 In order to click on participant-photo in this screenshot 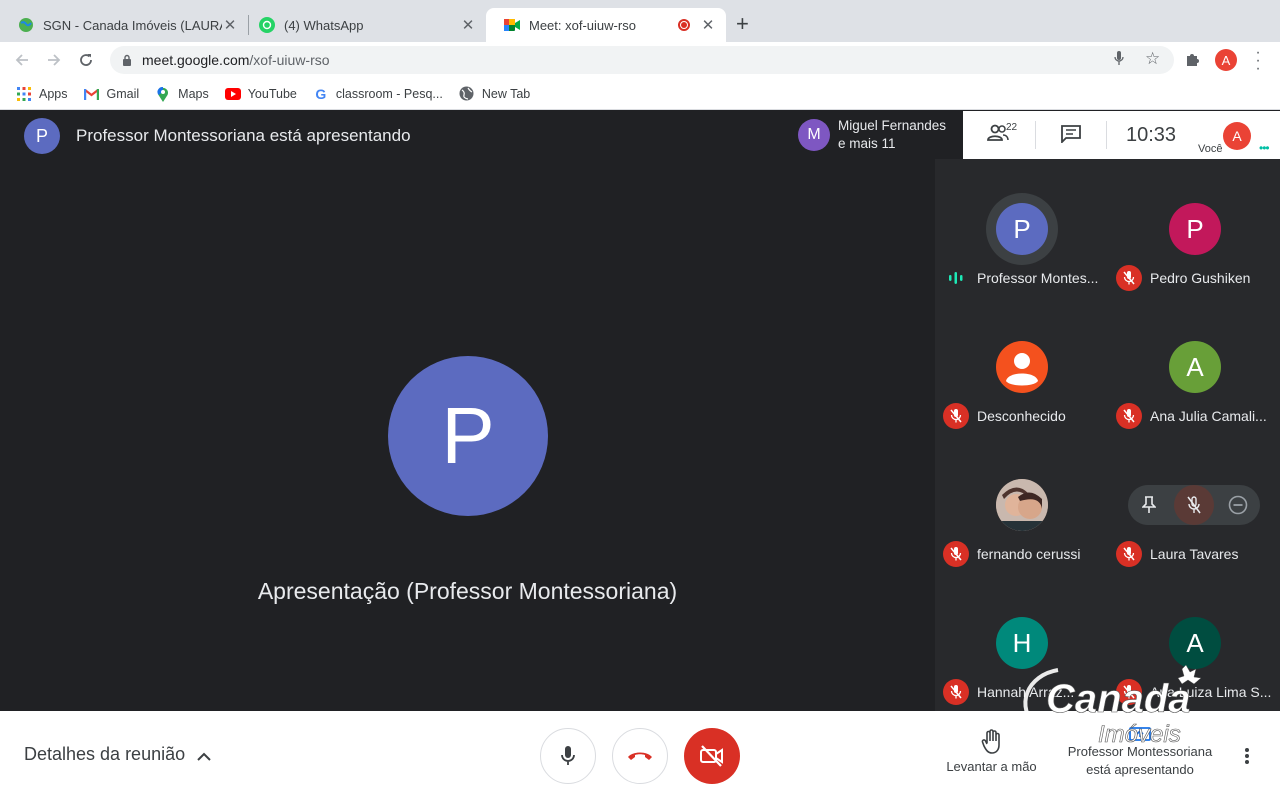, I will do `click(1022, 505)`.